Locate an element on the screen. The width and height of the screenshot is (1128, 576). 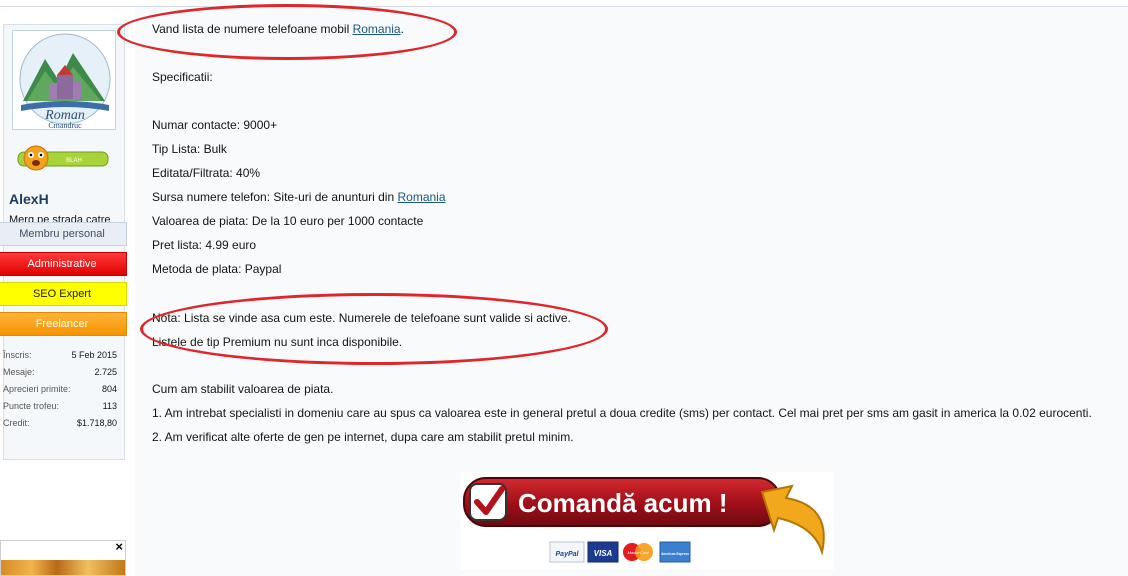
blah-mood-badge: BLAH is located at coordinates (63, 158).